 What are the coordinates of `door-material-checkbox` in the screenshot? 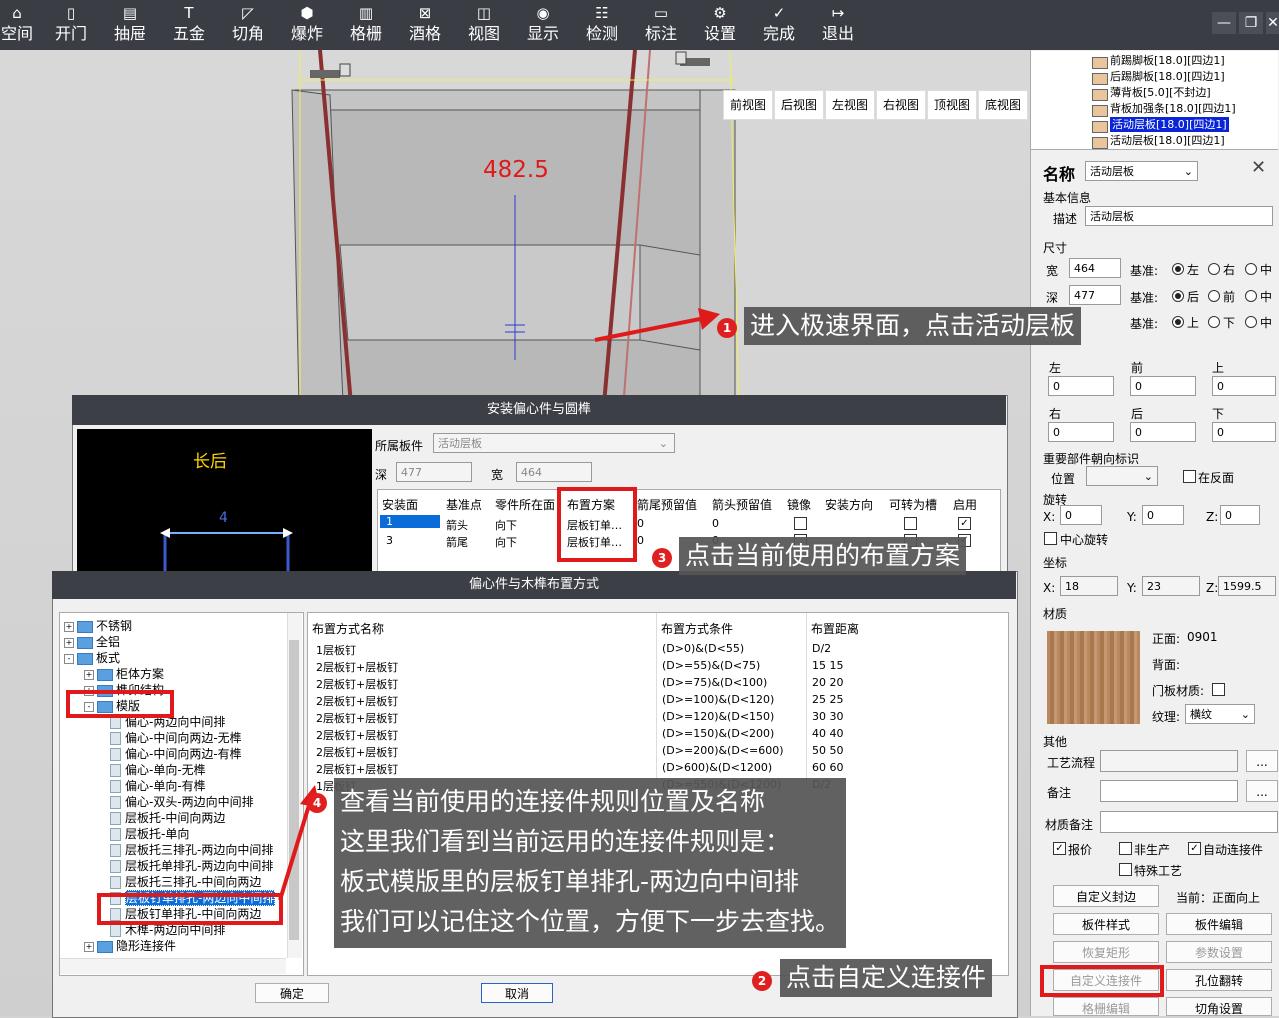 It's located at (1218, 689).